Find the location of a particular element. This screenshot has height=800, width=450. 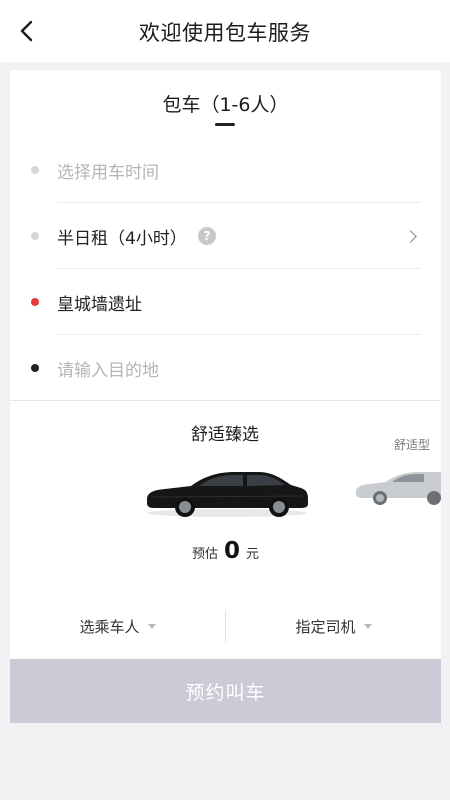

price-estimate: 预估 0 元 is located at coordinates (225, 551).